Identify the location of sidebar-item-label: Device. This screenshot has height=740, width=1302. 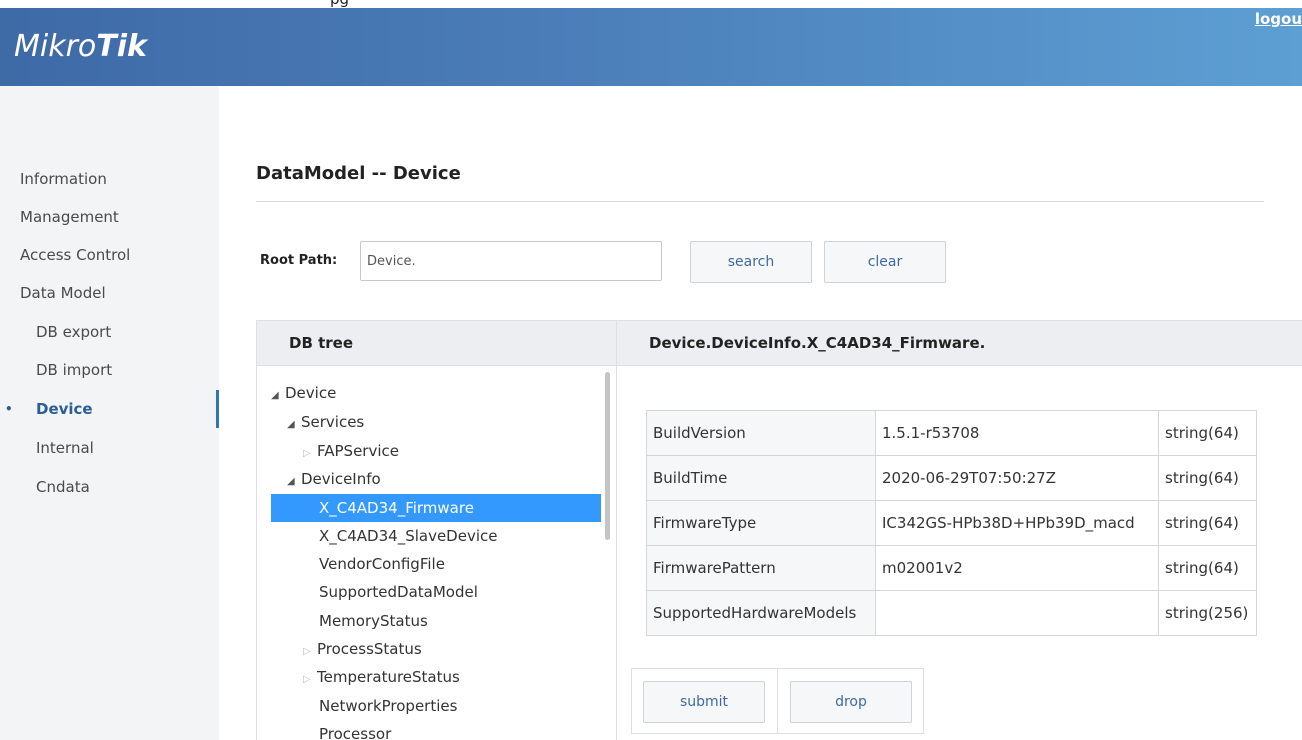
(64, 409).